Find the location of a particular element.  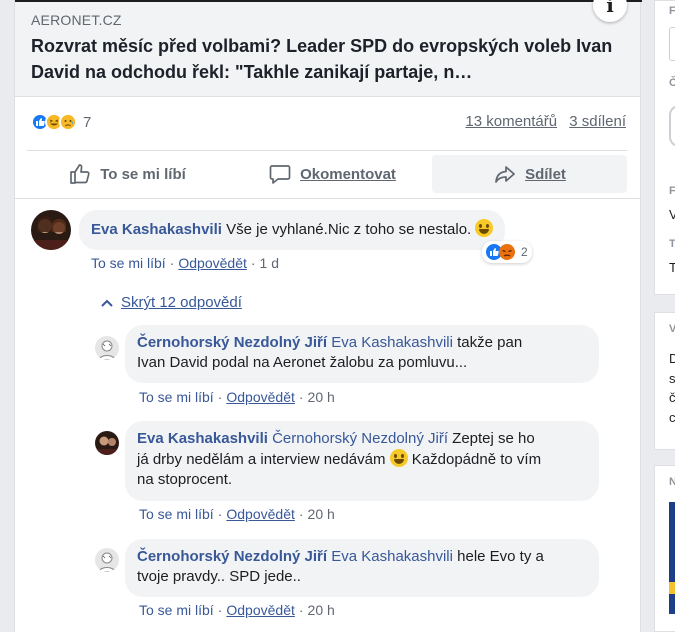

sidebar-letter: D is located at coordinates (672, 358).